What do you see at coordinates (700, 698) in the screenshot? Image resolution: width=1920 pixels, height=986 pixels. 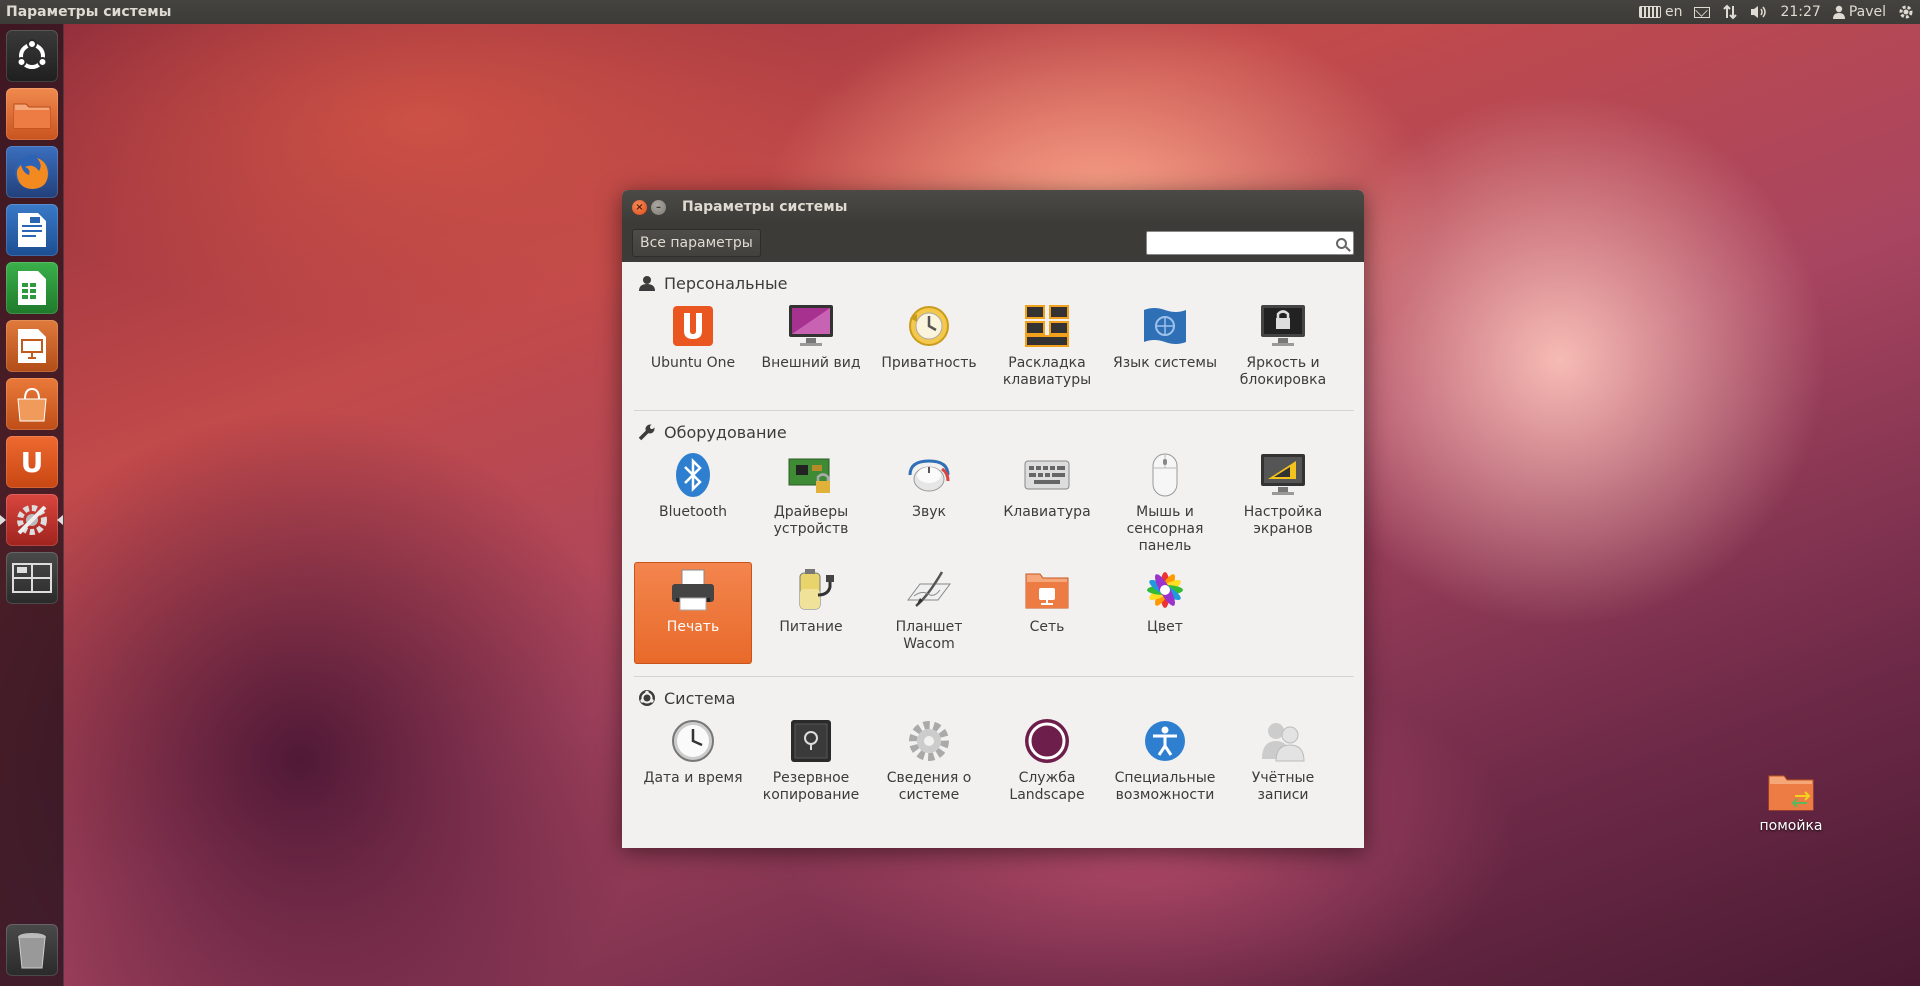 I see `section-system-title: Система` at bounding box center [700, 698].